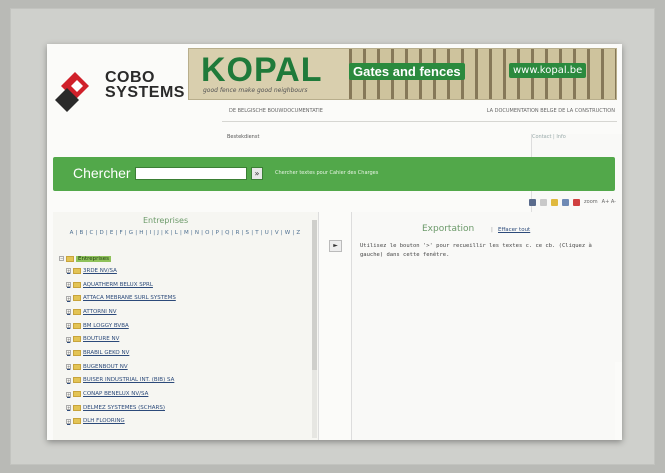 The height and width of the screenshot is (473, 665). I want to click on header-divider, so click(419, 121).